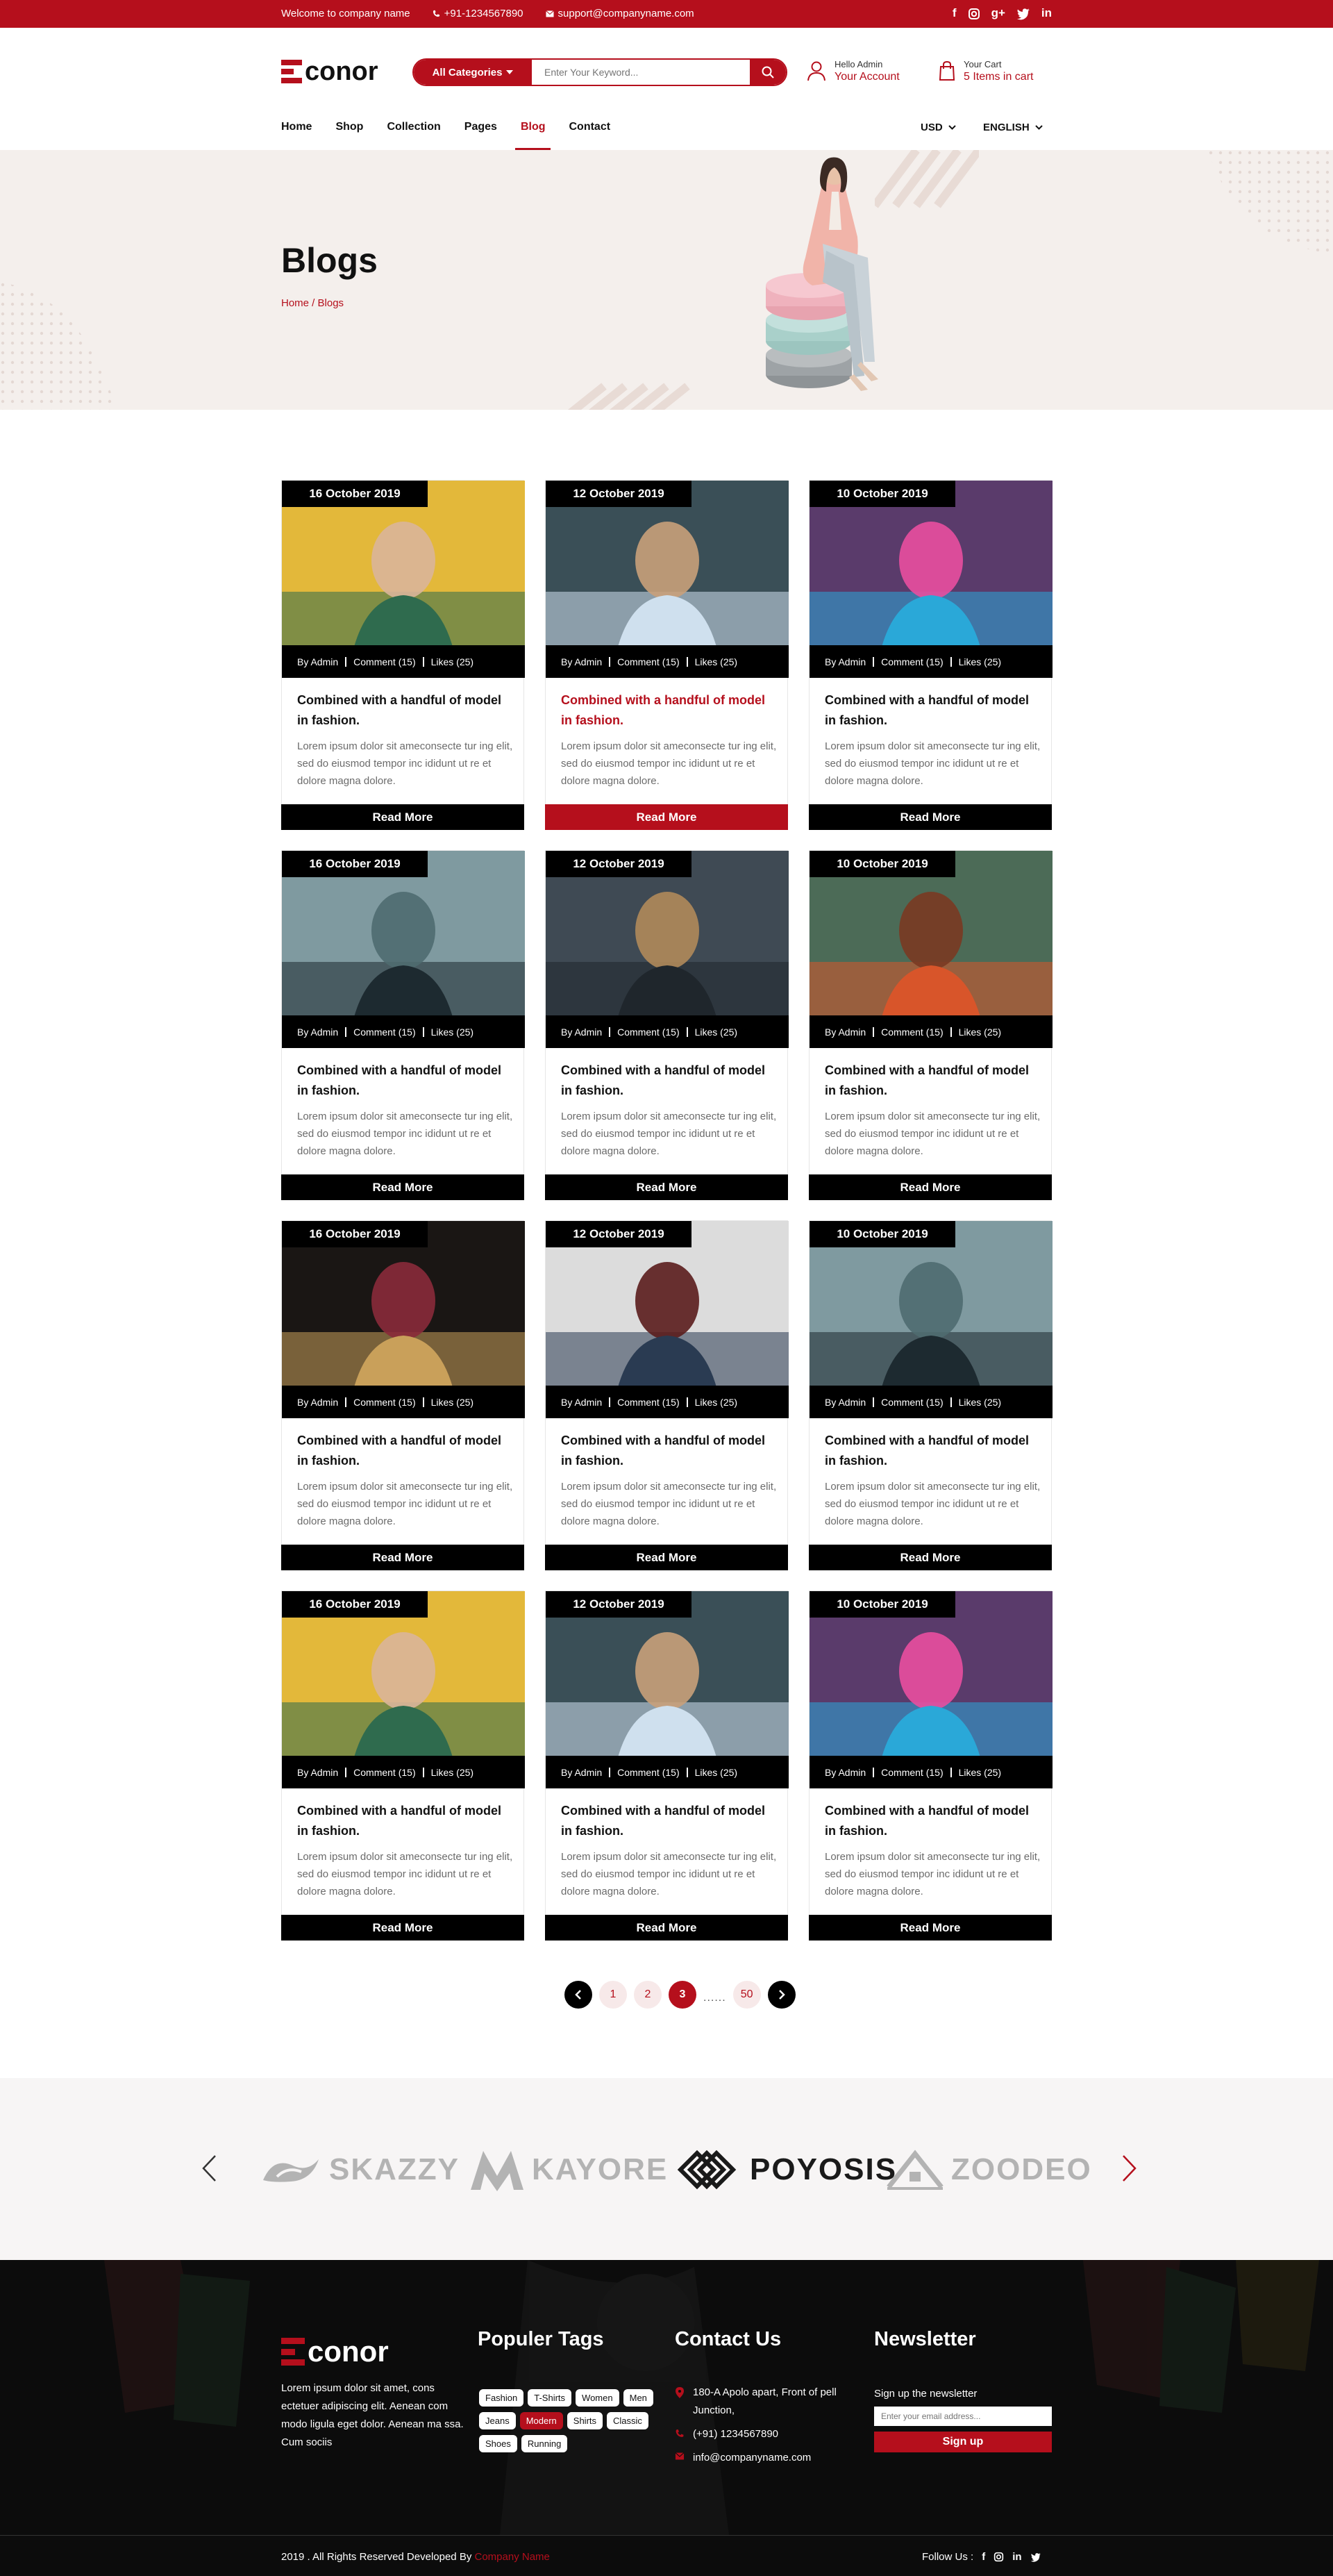 This screenshot has width=1333, height=2576. What do you see at coordinates (312, 303) in the screenshot?
I see `breadcrumb: Home / Blogs` at bounding box center [312, 303].